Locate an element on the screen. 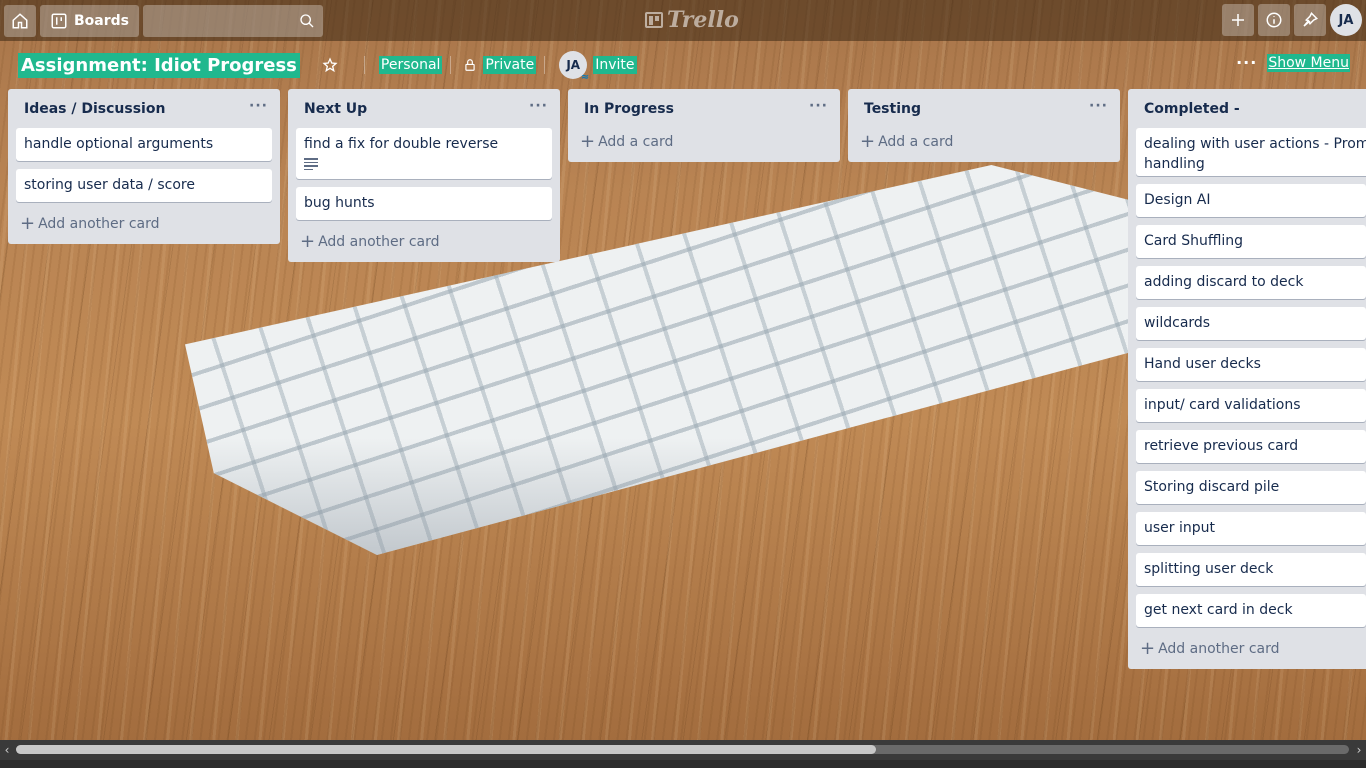 Image resolution: width=1366 pixels, height=768 pixels. list-header: Ideas / Discussion ··· is located at coordinates (144, 108).